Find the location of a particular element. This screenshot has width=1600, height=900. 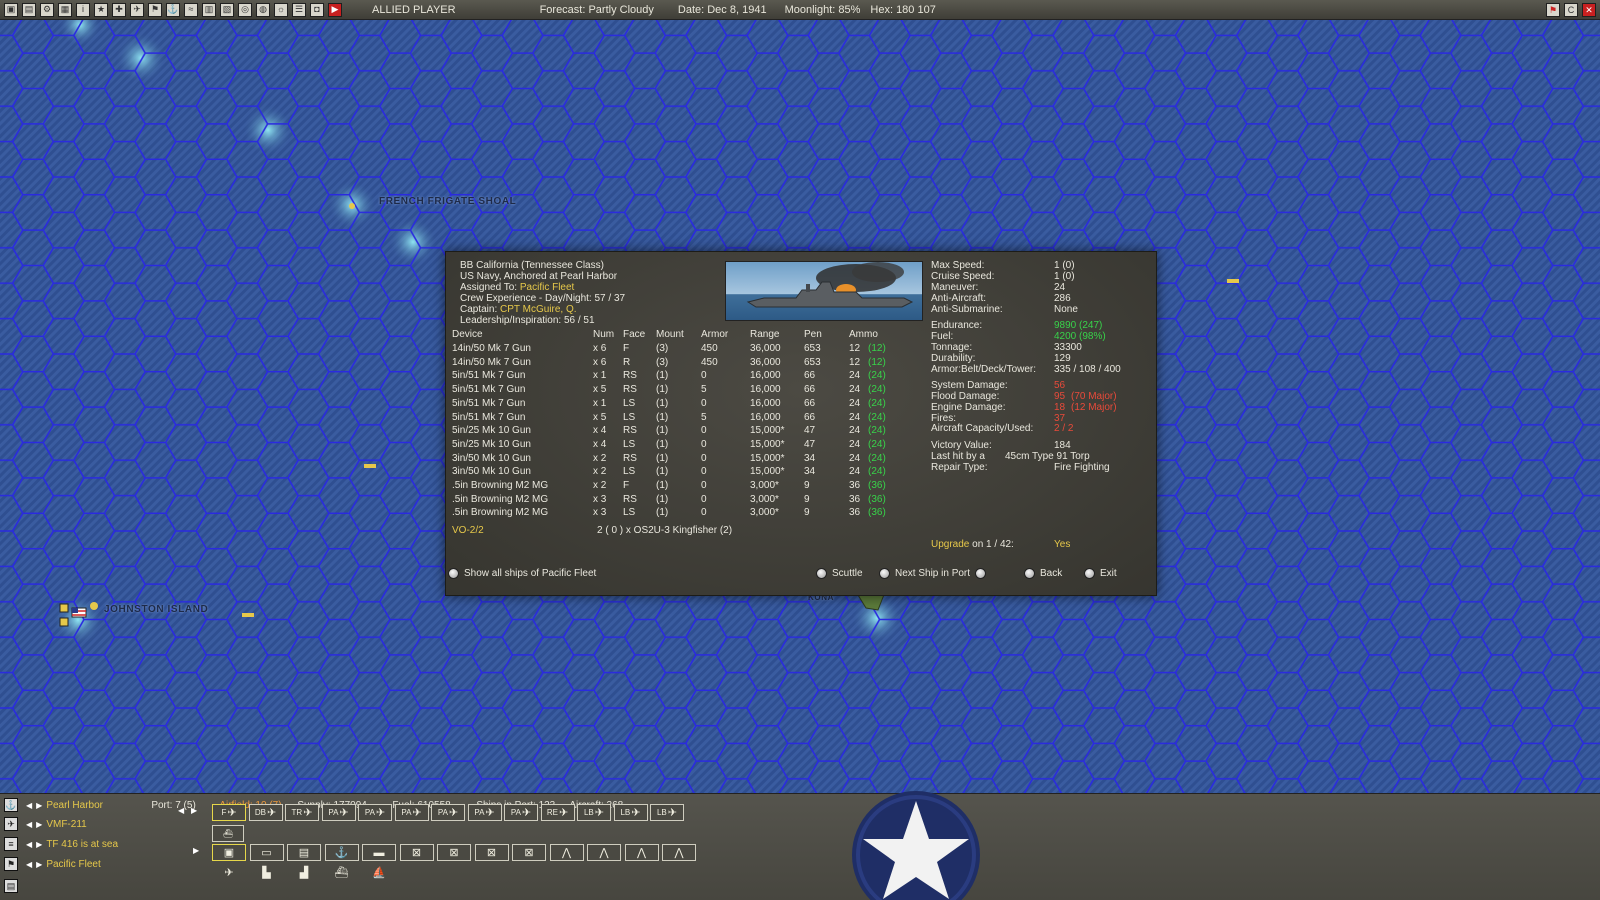

air-filter-tr: TR ✈ is located at coordinates (302, 812).